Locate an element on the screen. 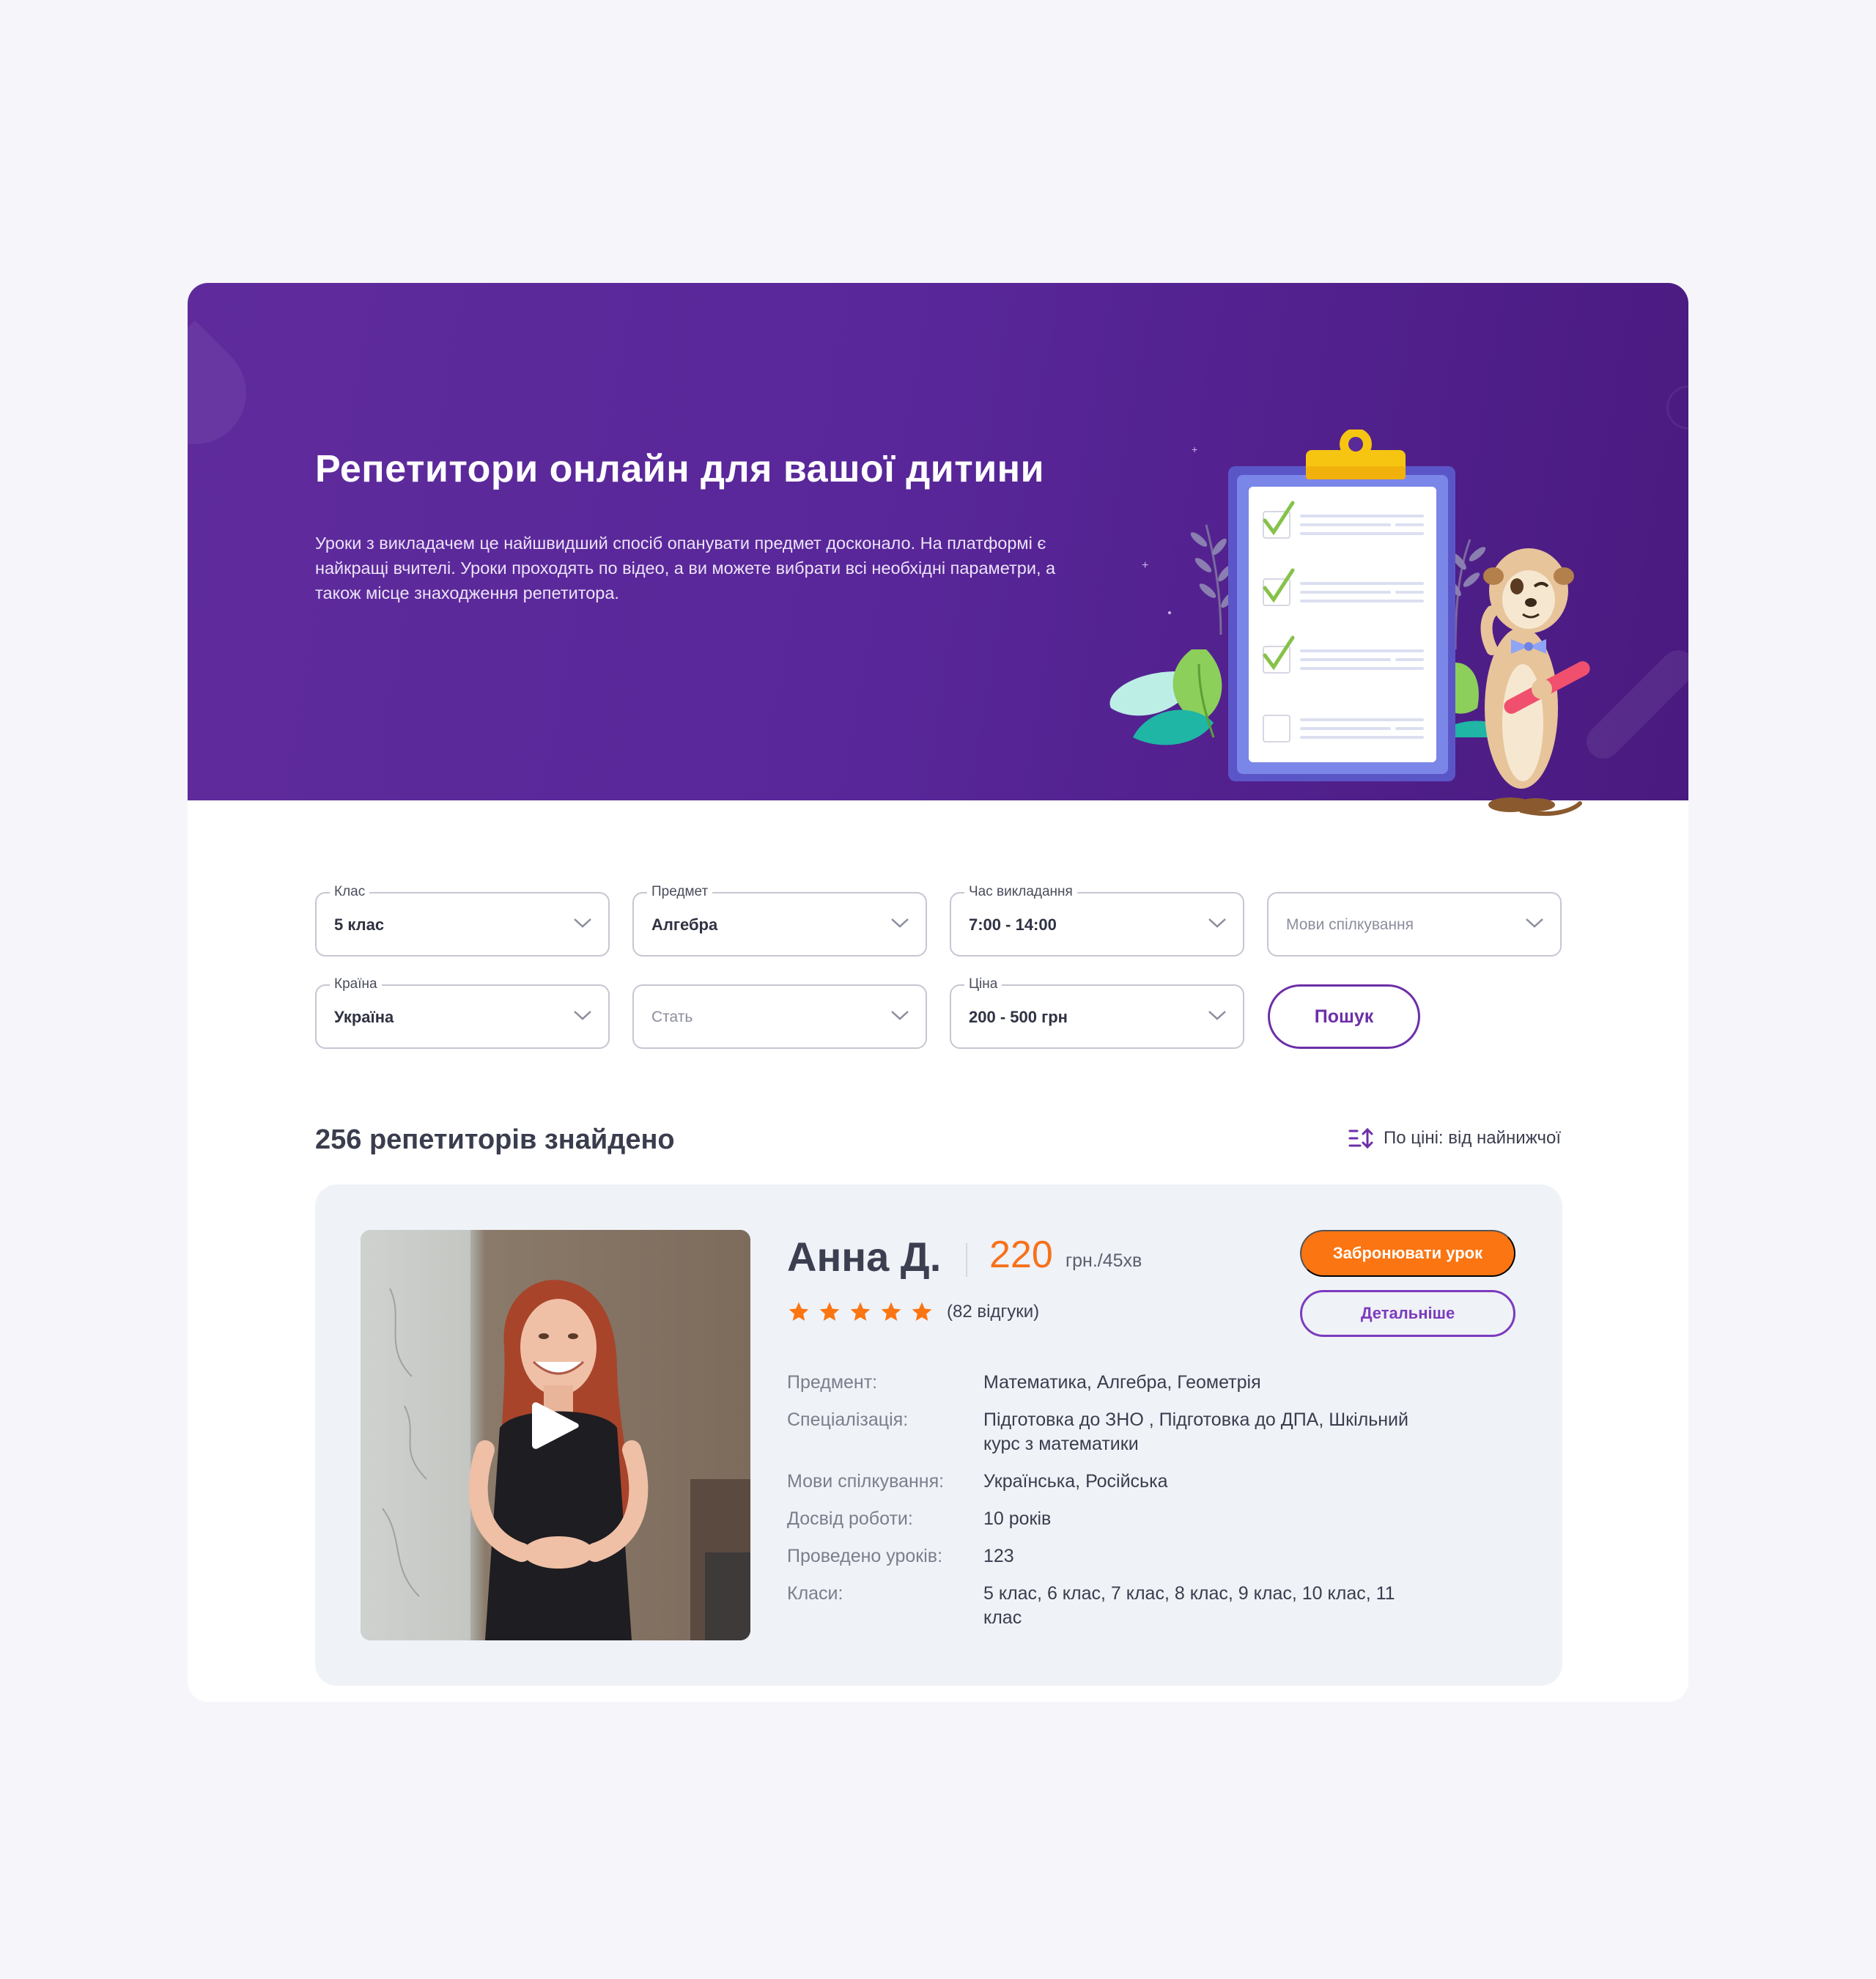 The image size is (1876, 1979). price-select-label: Ціна is located at coordinates (983, 984).